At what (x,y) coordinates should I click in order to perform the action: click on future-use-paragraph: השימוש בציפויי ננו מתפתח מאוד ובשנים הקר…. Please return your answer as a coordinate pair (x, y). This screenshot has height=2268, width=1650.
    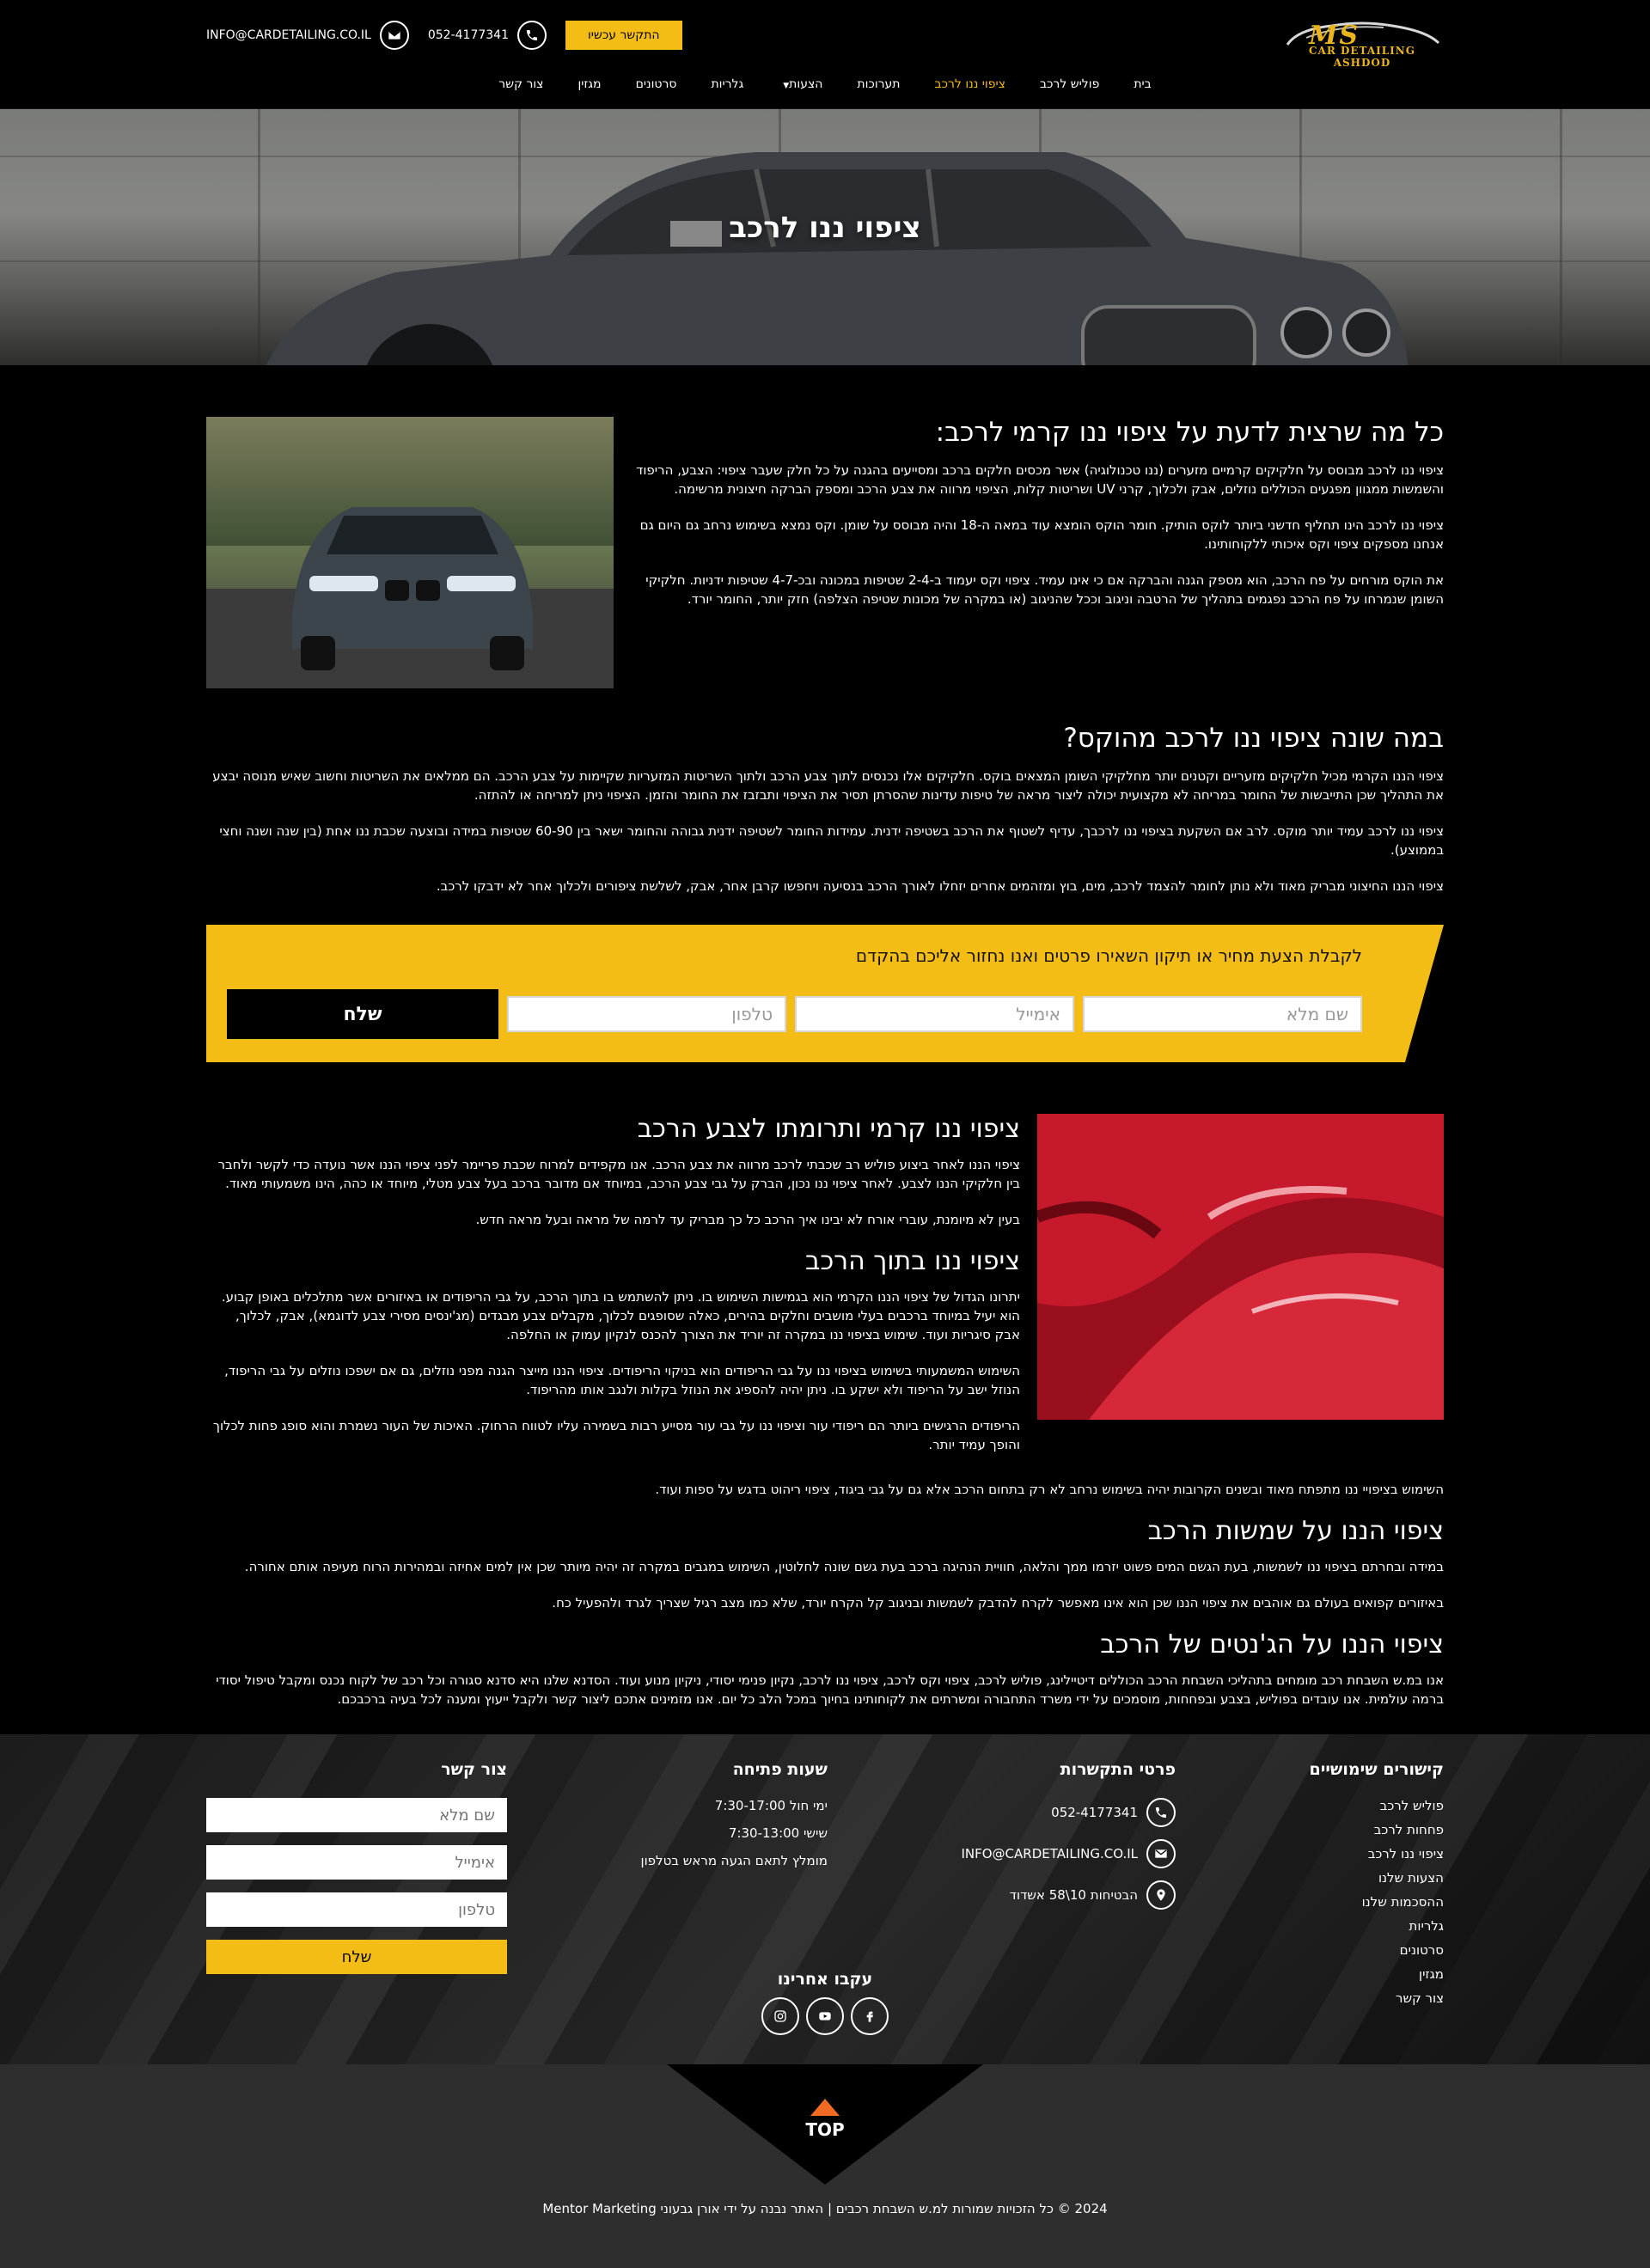
    Looking at the image, I should click on (1049, 1490).